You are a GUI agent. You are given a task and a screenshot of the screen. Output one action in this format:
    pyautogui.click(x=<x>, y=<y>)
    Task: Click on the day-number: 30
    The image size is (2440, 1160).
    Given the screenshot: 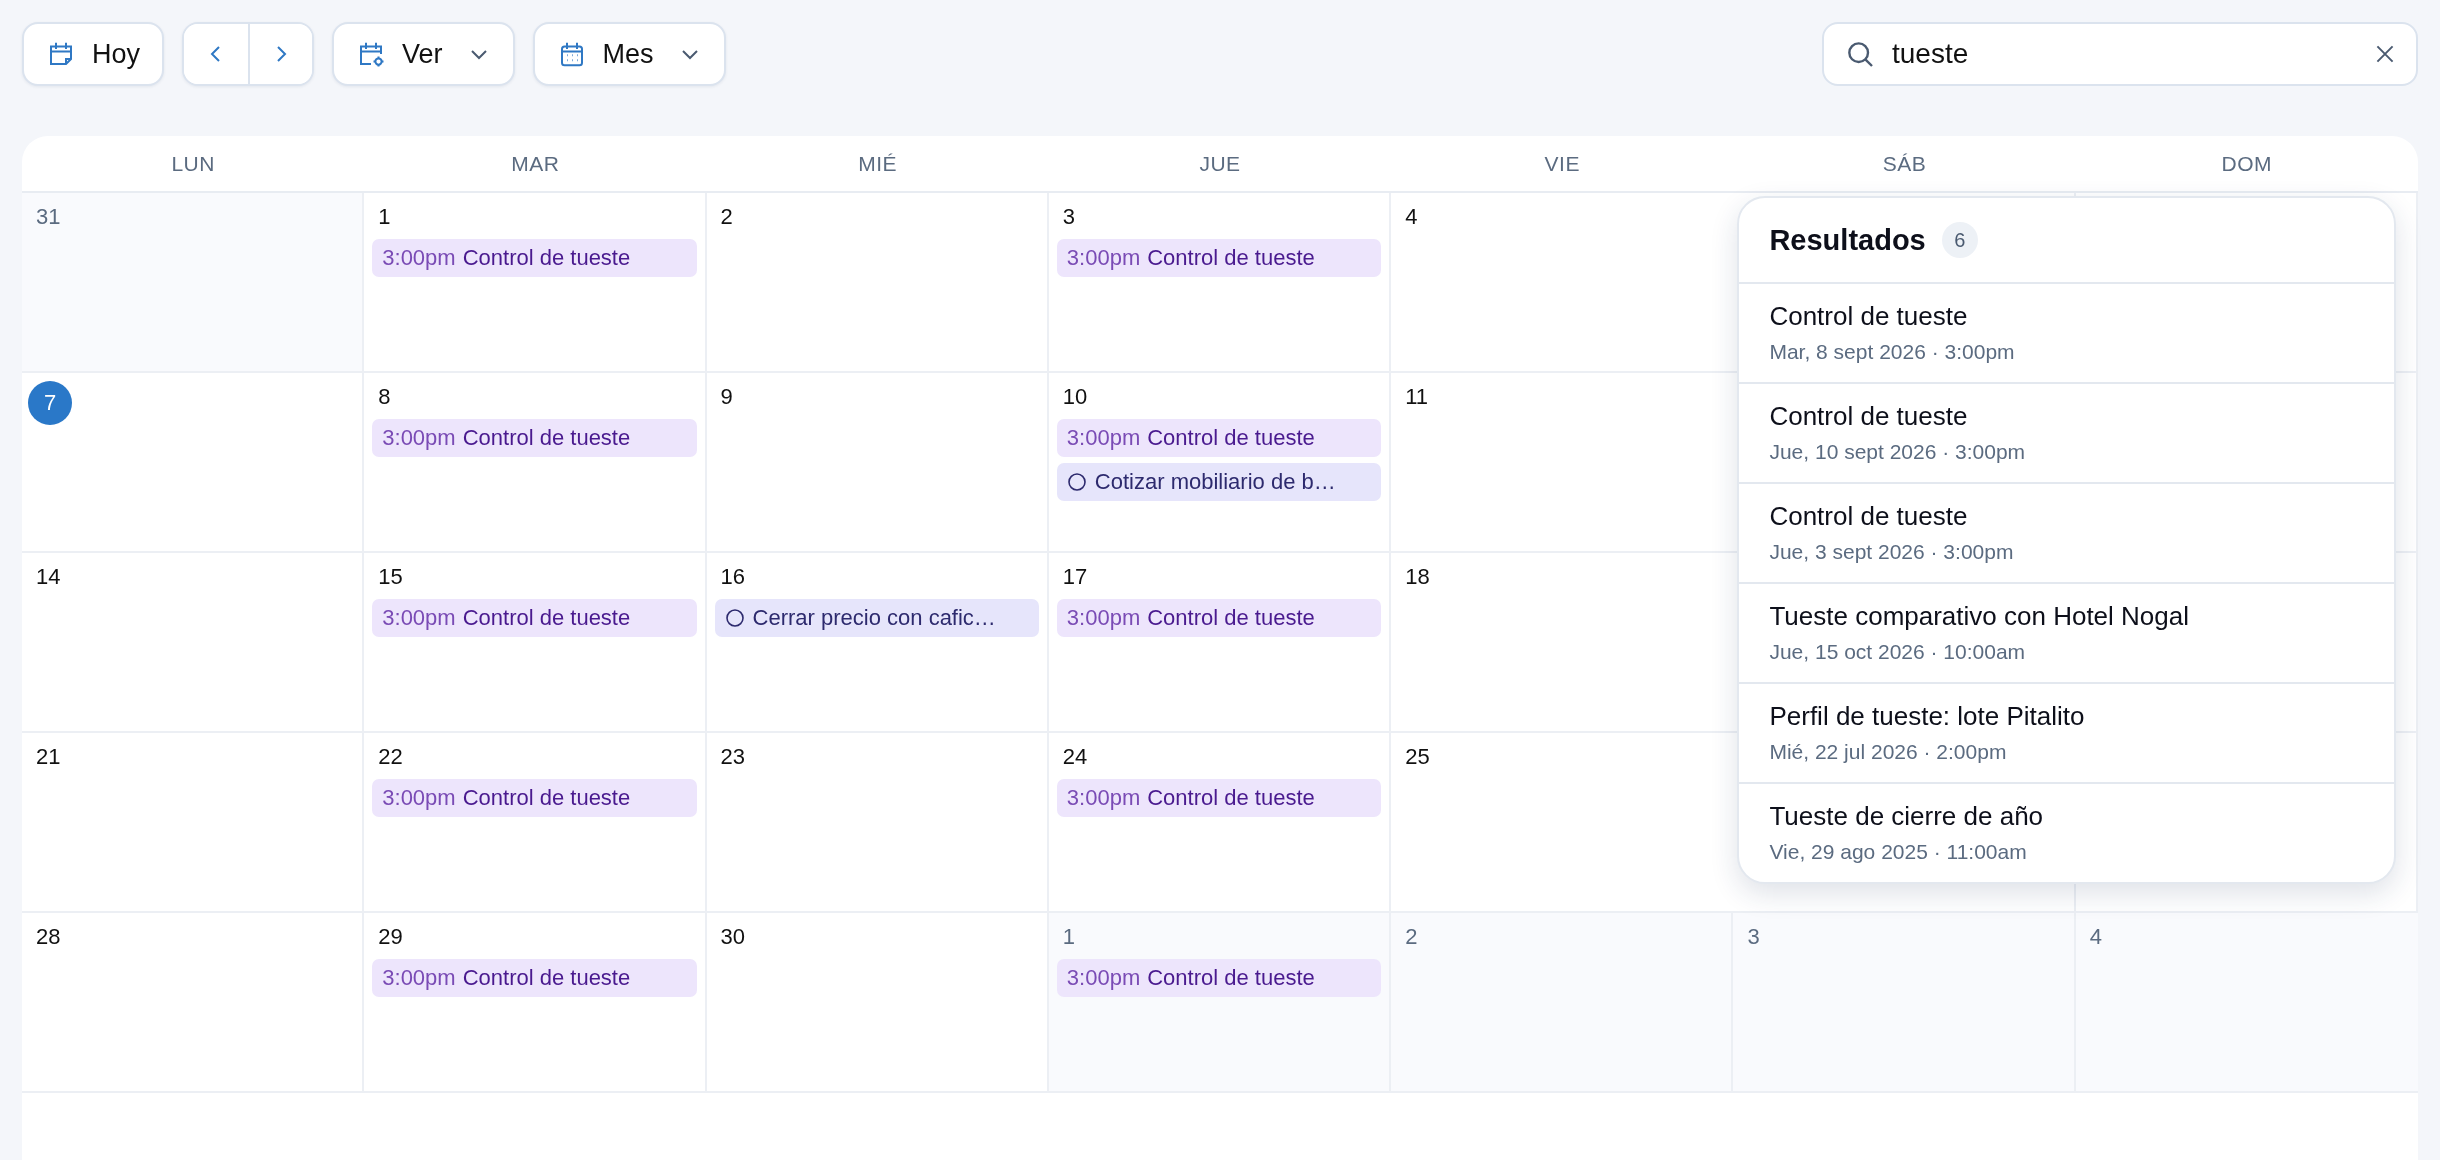 What is the action you would take?
    pyautogui.click(x=733, y=937)
    